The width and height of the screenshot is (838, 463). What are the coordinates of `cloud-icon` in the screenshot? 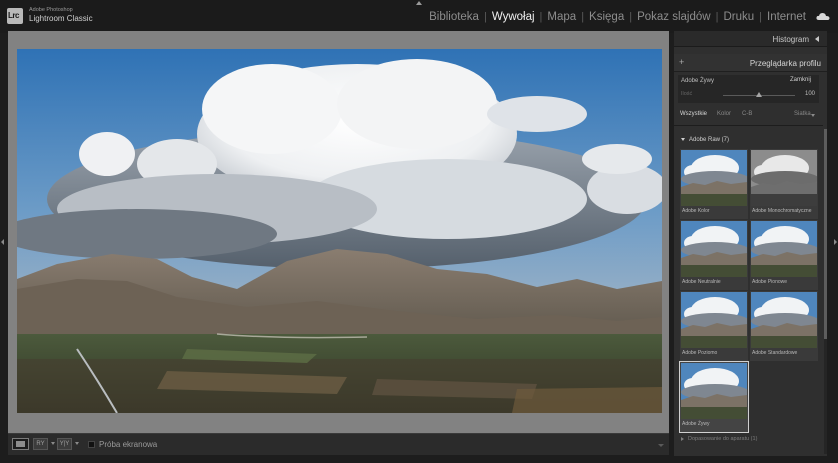 It's located at (823, 16).